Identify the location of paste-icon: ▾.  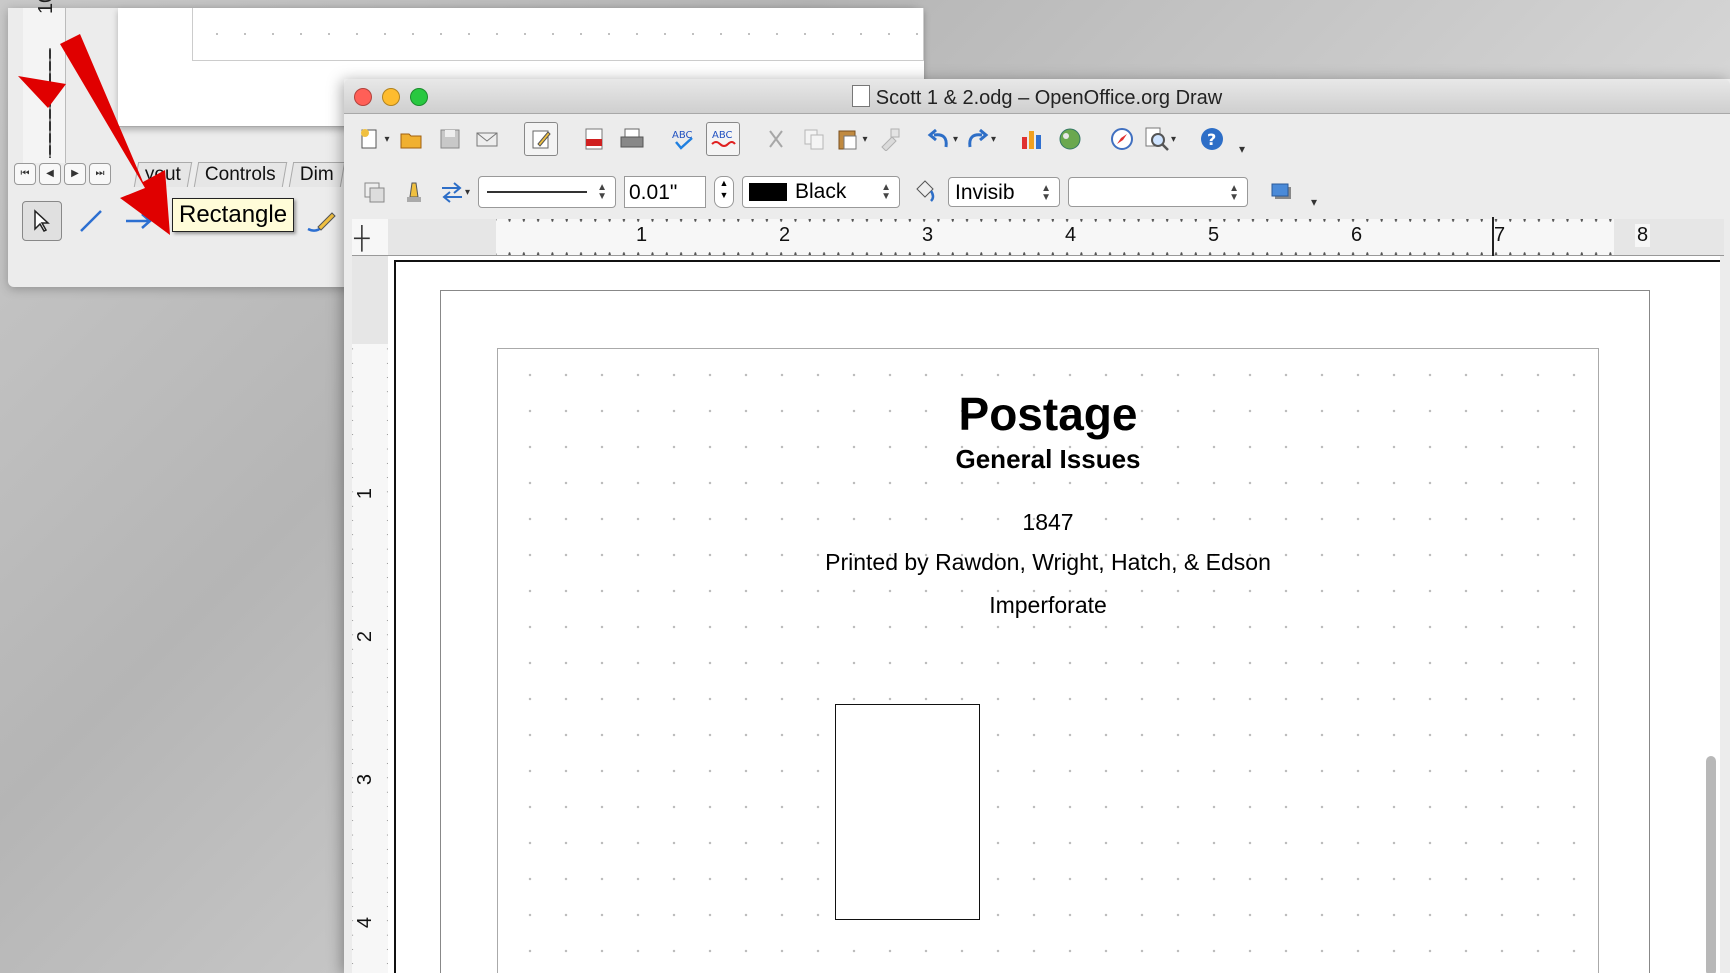
(852, 139).